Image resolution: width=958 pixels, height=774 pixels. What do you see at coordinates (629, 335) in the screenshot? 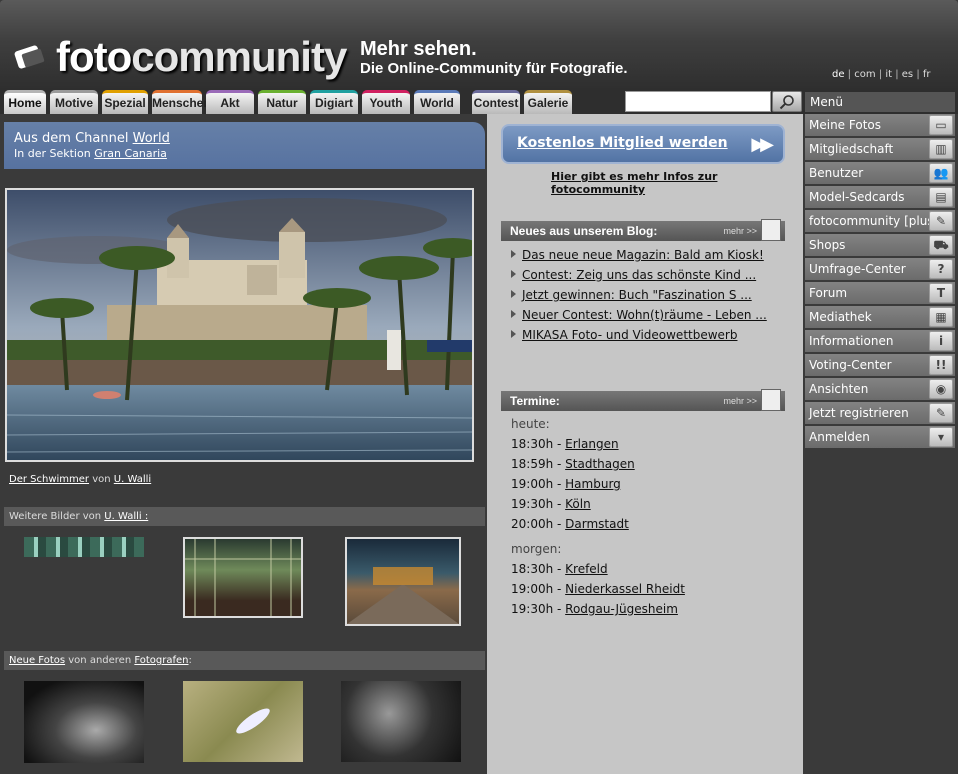
I see `blog-item-link: MIKASA Foto- und Videowettbewerb` at bounding box center [629, 335].